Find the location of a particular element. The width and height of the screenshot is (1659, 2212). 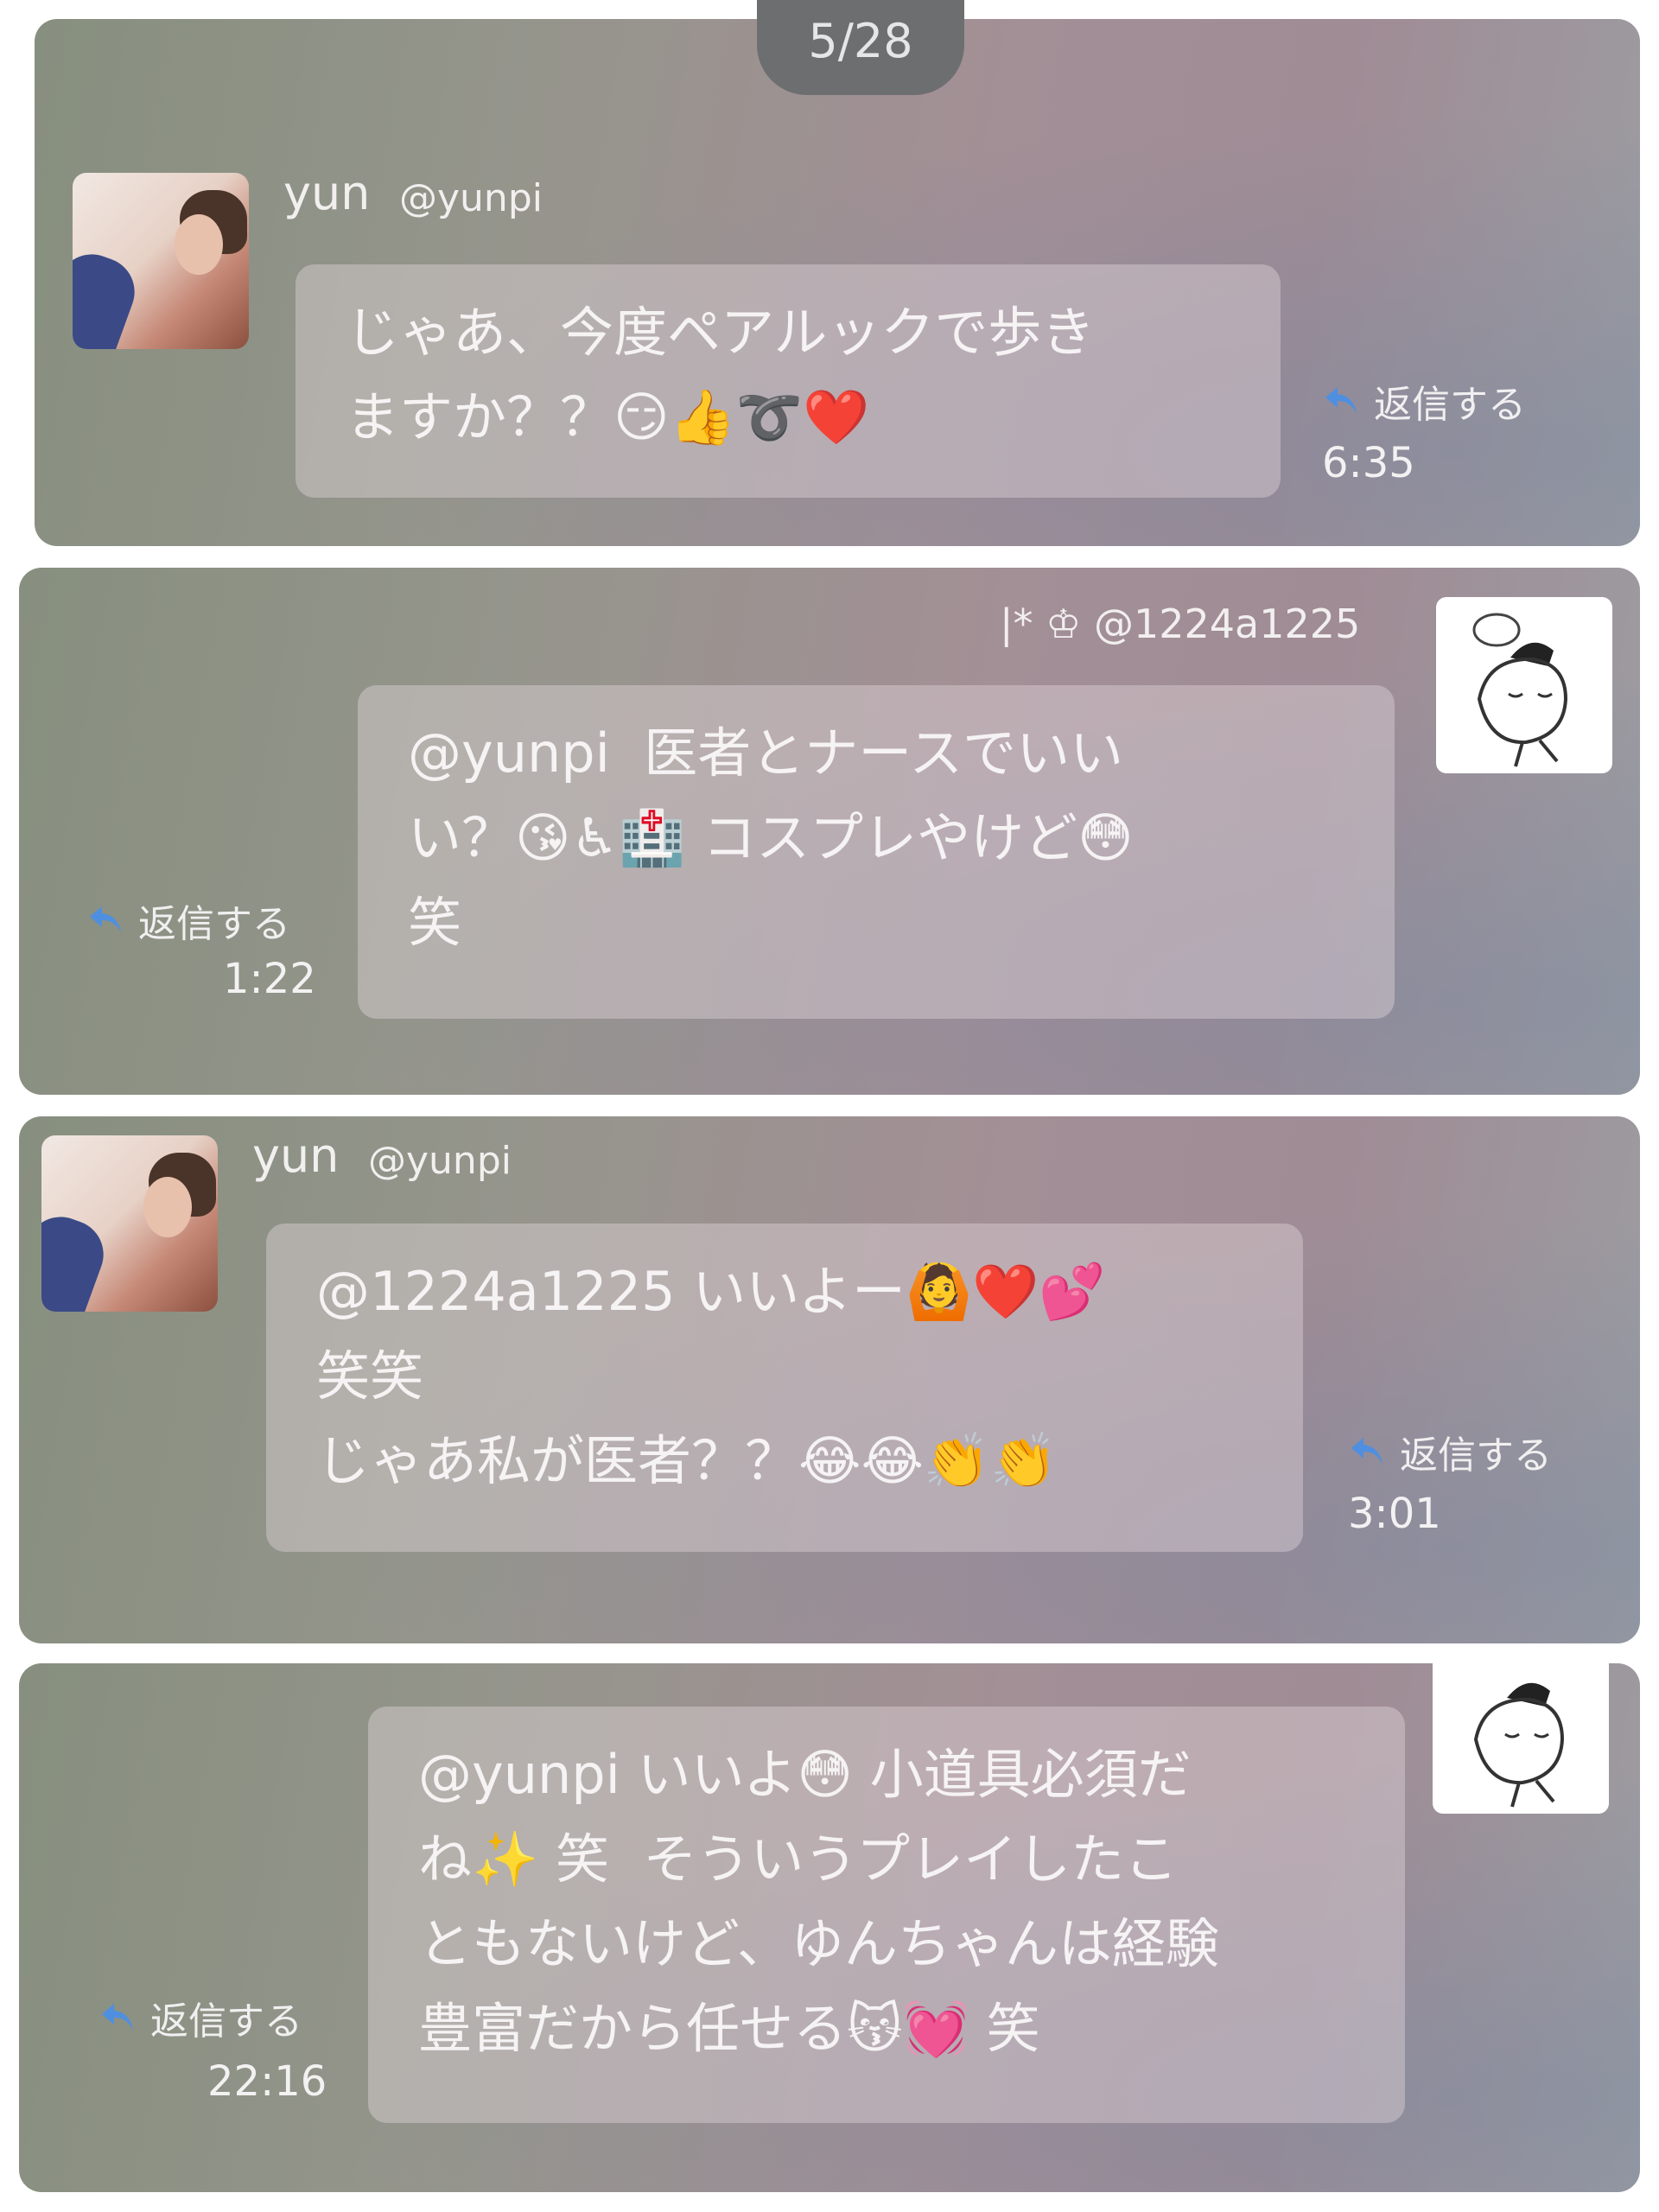

timestamp: 22:16 is located at coordinates (267, 2081).